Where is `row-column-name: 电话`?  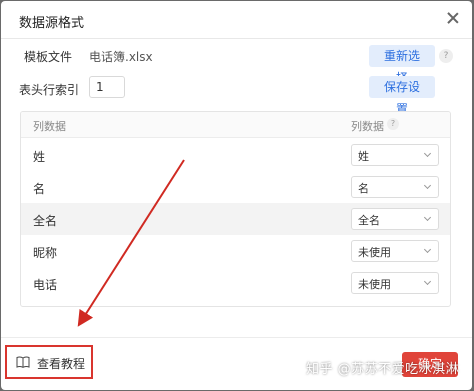
row-column-name: 电话 is located at coordinates (45, 285).